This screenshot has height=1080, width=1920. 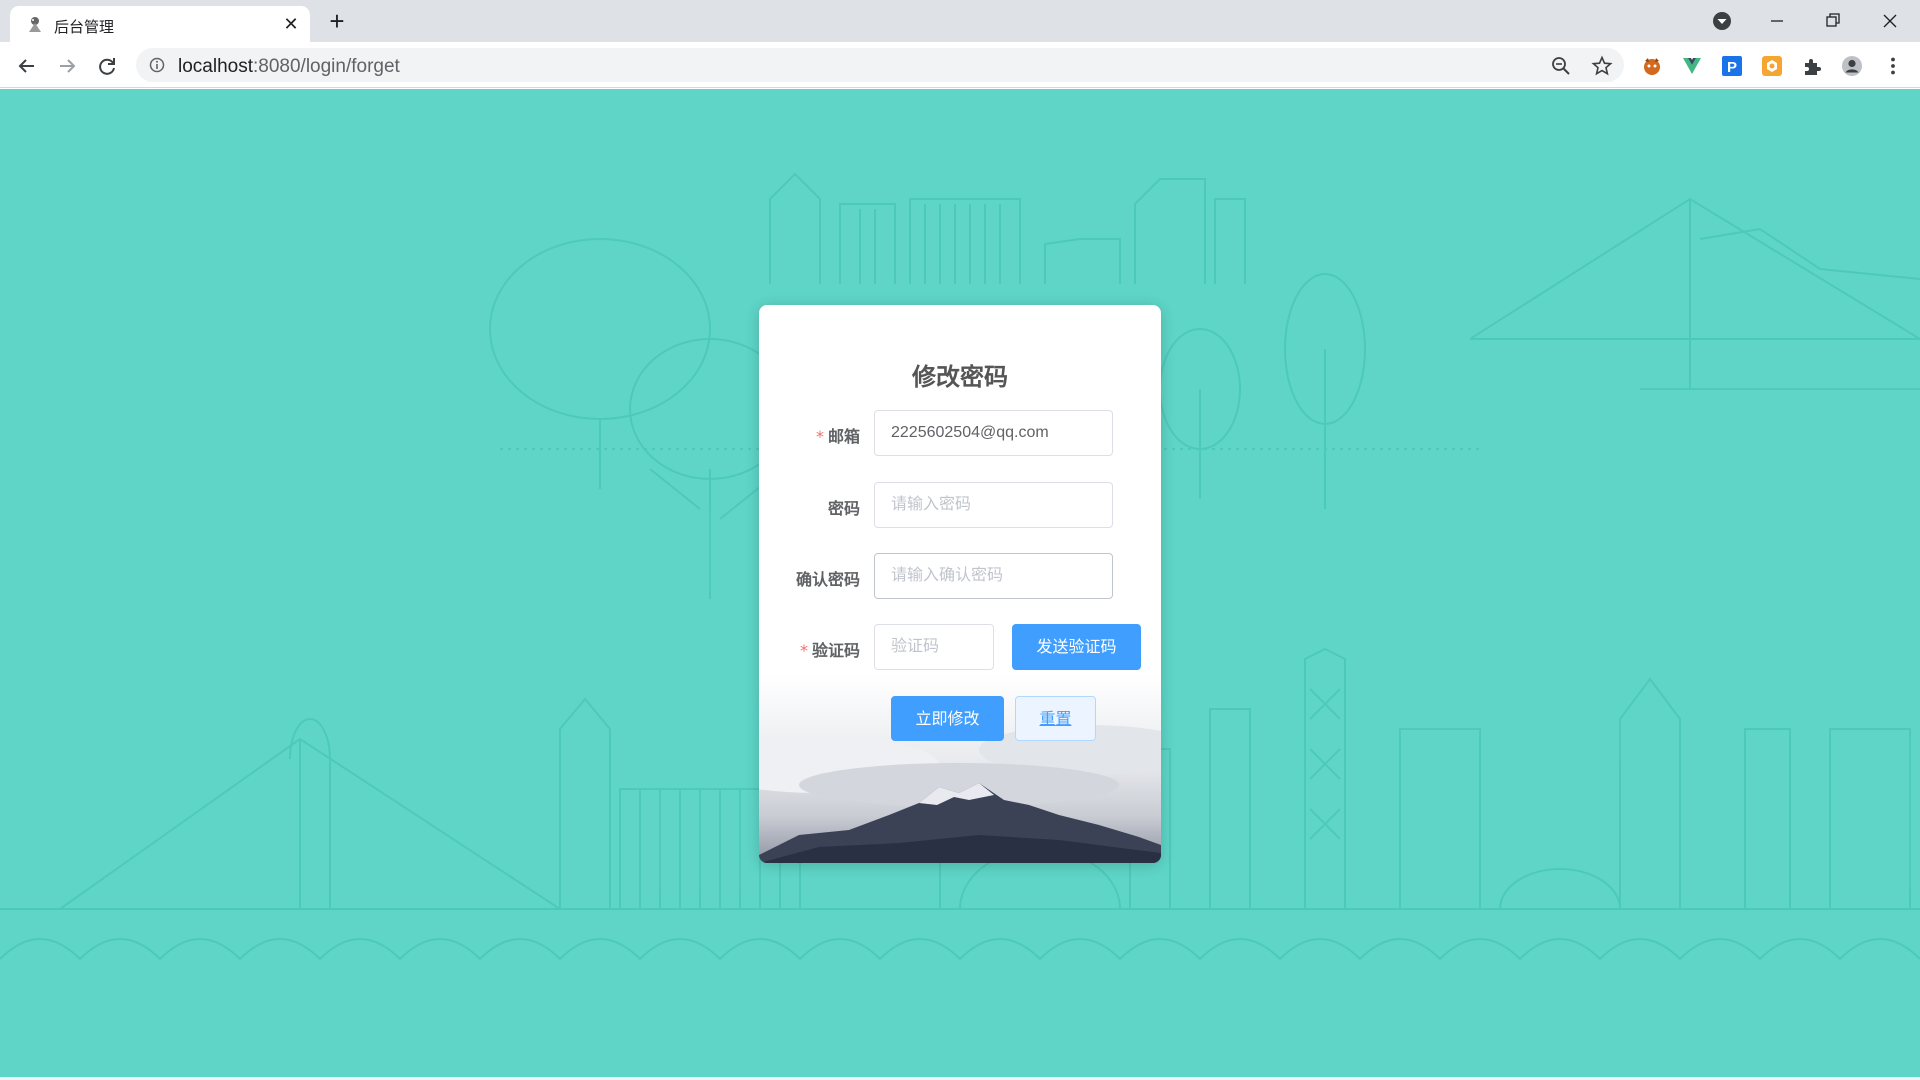 What do you see at coordinates (107, 66) in the screenshot?
I see `reload-icon` at bounding box center [107, 66].